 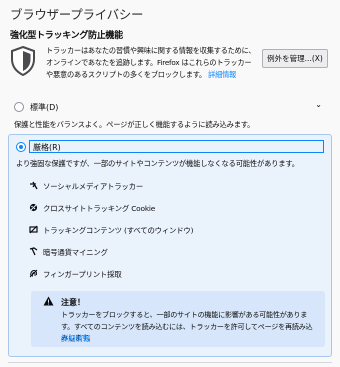 What do you see at coordinates (75, 339) in the screenshot?
I see `warning-learn-more-link: 詳細情報` at bounding box center [75, 339].